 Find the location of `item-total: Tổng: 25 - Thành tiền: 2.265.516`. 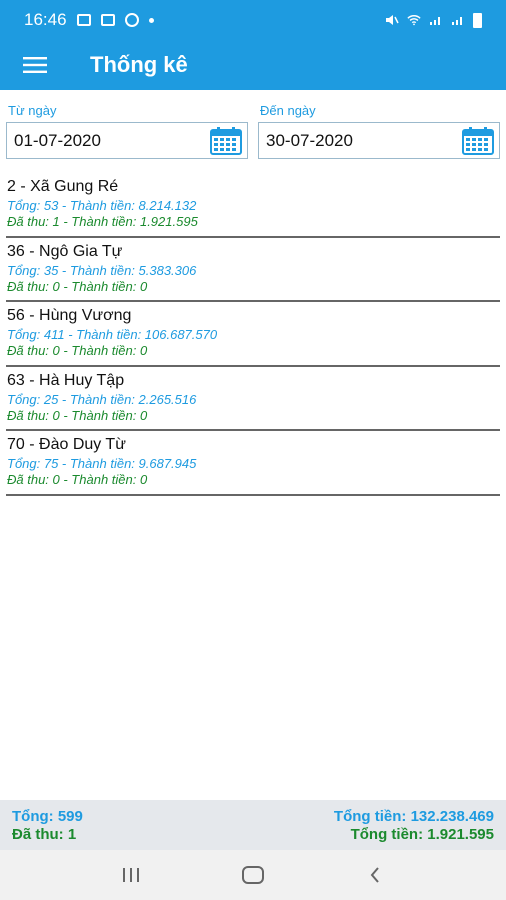

item-total: Tổng: 25 - Thành tiền: 2.265.516 is located at coordinates (102, 399).